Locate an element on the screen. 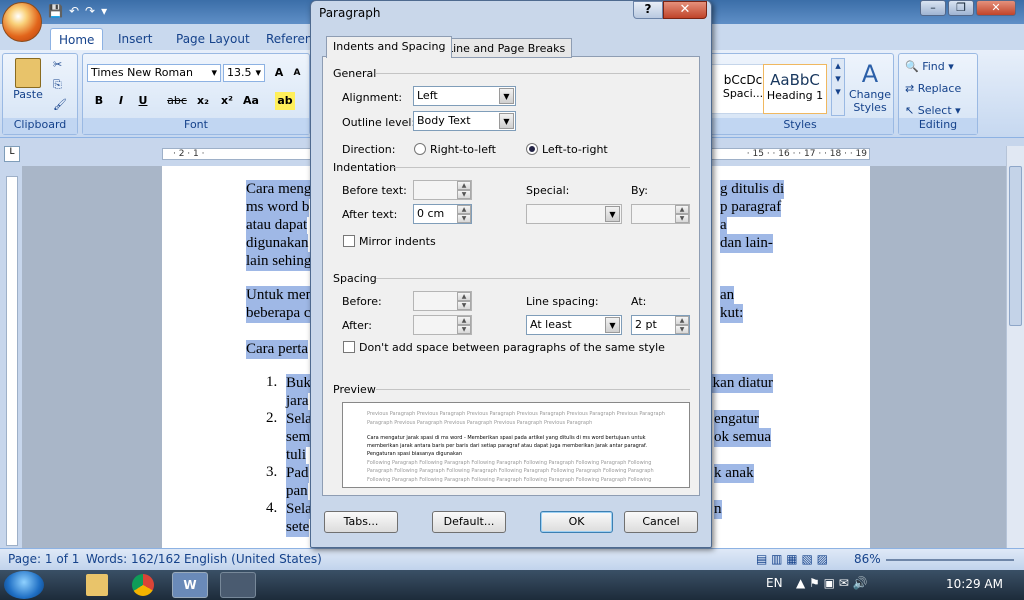 The height and width of the screenshot is (600, 1024). zoom-level: 86% is located at coordinates (867, 559).